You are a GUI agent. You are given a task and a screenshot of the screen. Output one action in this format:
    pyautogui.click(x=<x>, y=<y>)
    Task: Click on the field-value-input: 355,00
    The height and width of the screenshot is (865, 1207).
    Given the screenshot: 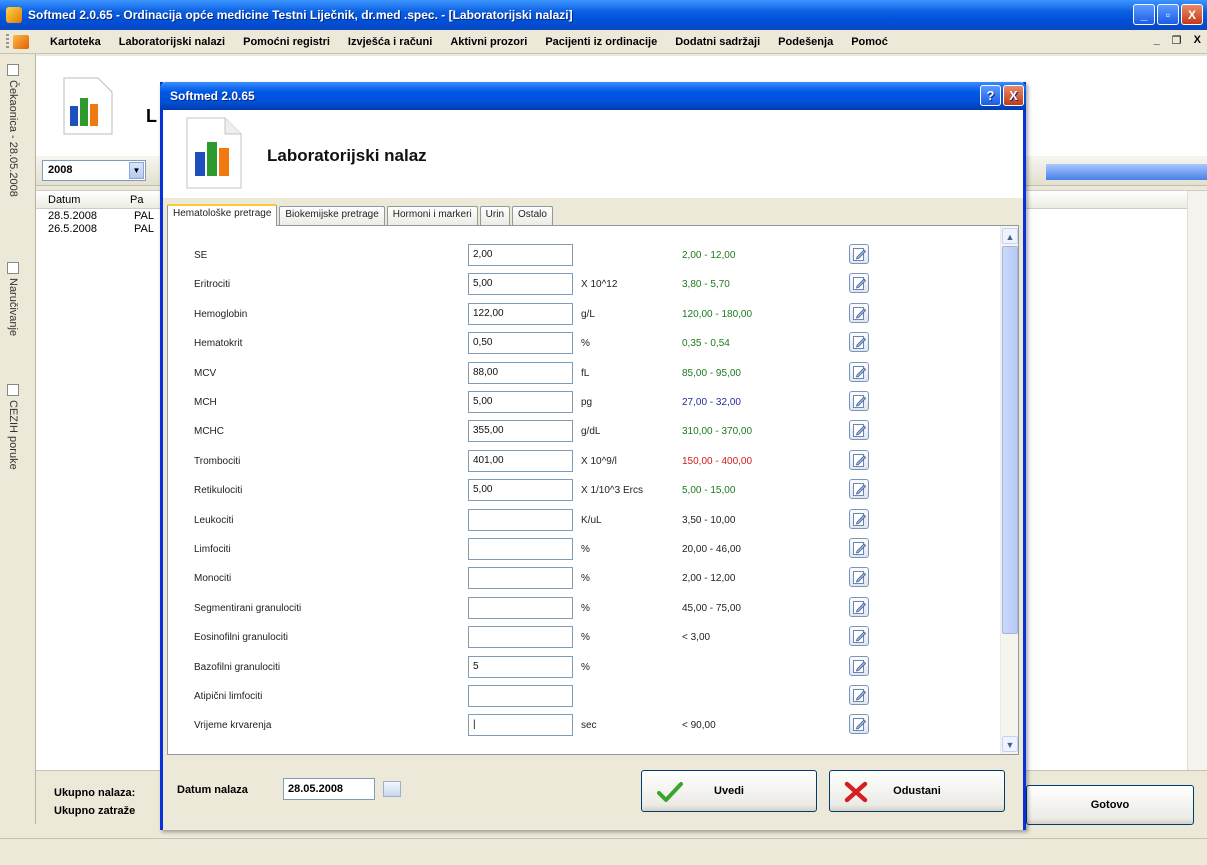 What is the action you would take?
    pyautogui.click(x=520, y=431)
    